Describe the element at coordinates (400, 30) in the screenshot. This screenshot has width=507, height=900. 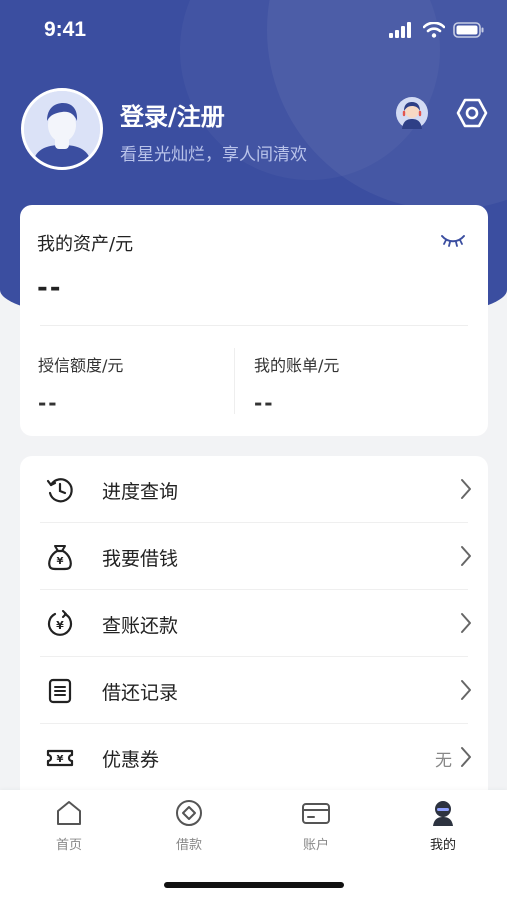
I see `signal-icon` at that location.